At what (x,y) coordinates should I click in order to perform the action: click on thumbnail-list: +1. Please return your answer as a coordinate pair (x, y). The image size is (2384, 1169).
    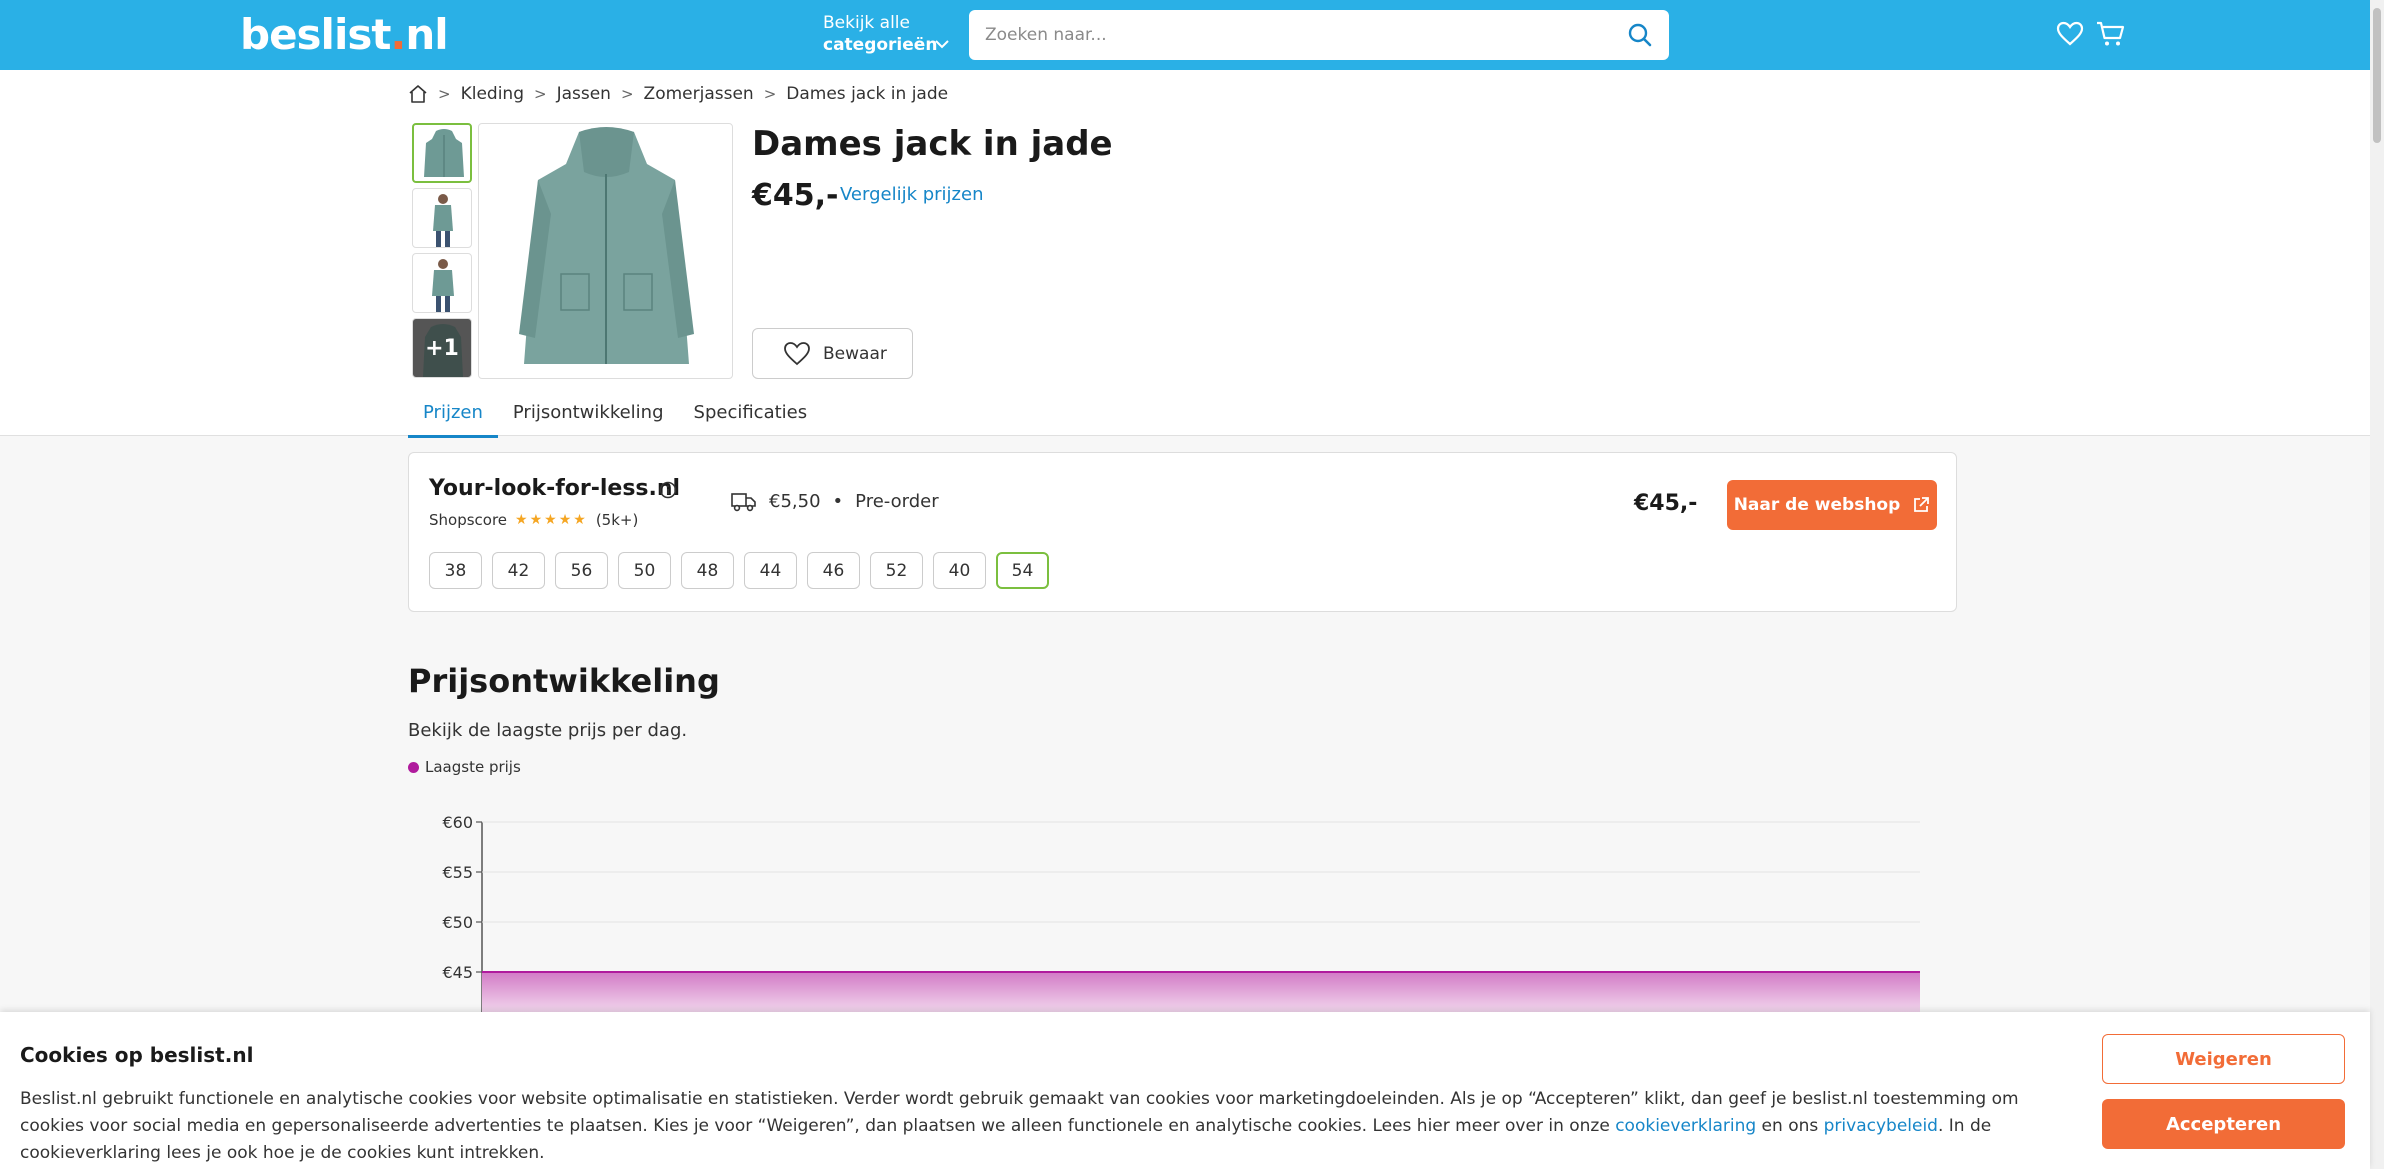
    Looking at the image, I should click on (442, 253).